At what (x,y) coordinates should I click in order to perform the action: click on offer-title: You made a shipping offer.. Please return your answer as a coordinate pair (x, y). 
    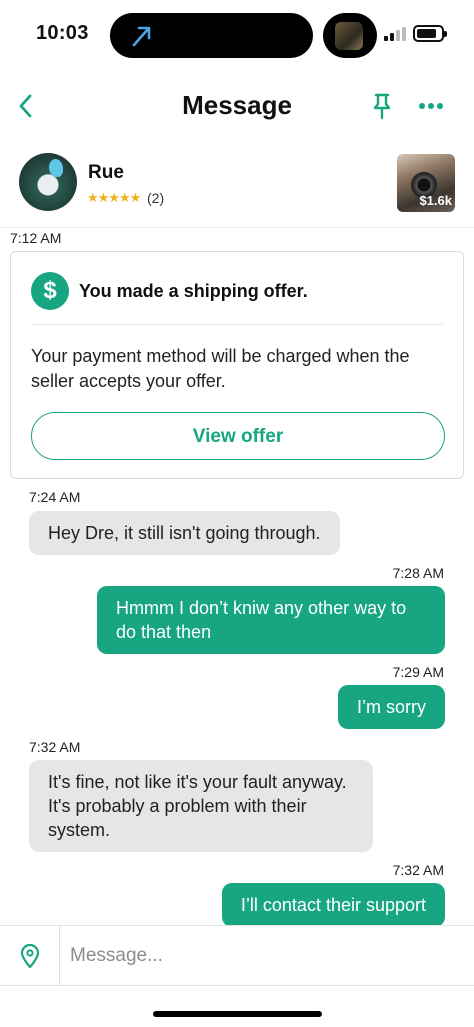
    Looking at the image, I should click on (193, 291).